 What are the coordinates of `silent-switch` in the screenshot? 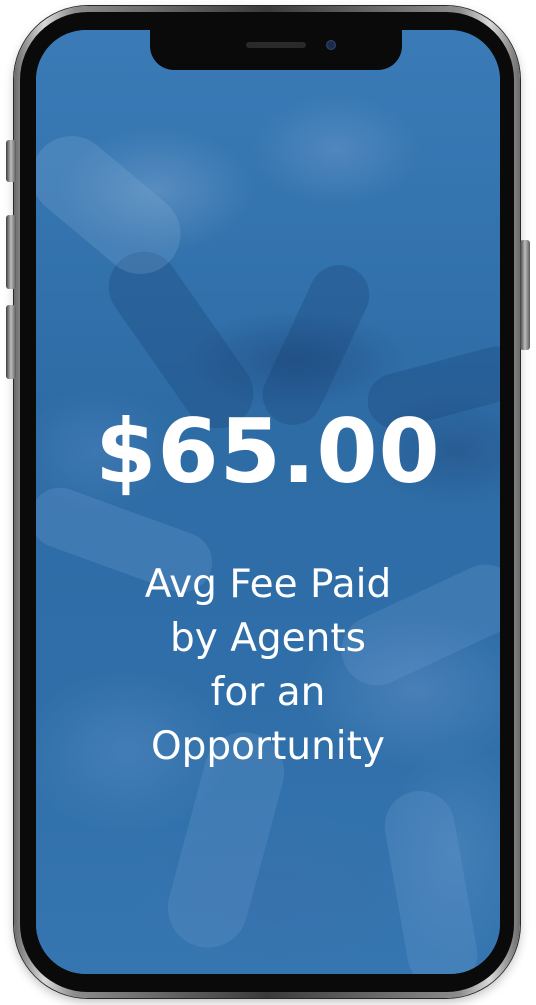 It's located at (11, 161).